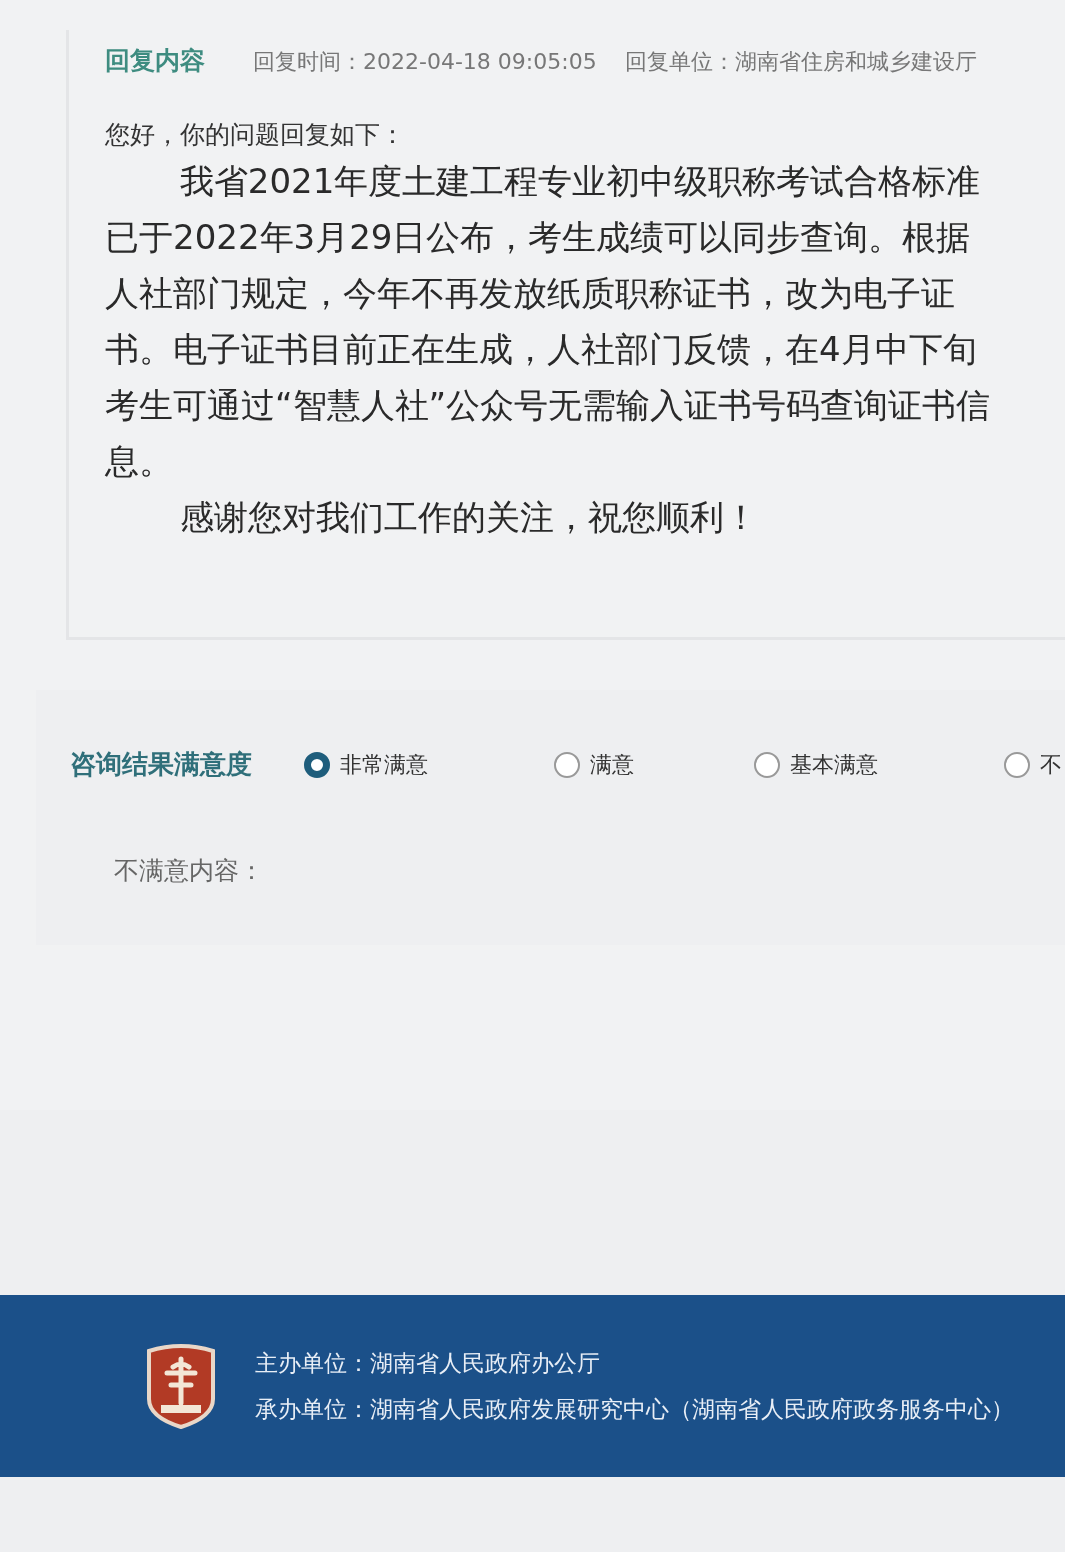  Describe the element at coordinates (634, 1409) in the screenshot. I see `footer-text: 承办单位：湖南省人民政府发展研究中心（湖南省人民政府政务服务中心）` at that location.